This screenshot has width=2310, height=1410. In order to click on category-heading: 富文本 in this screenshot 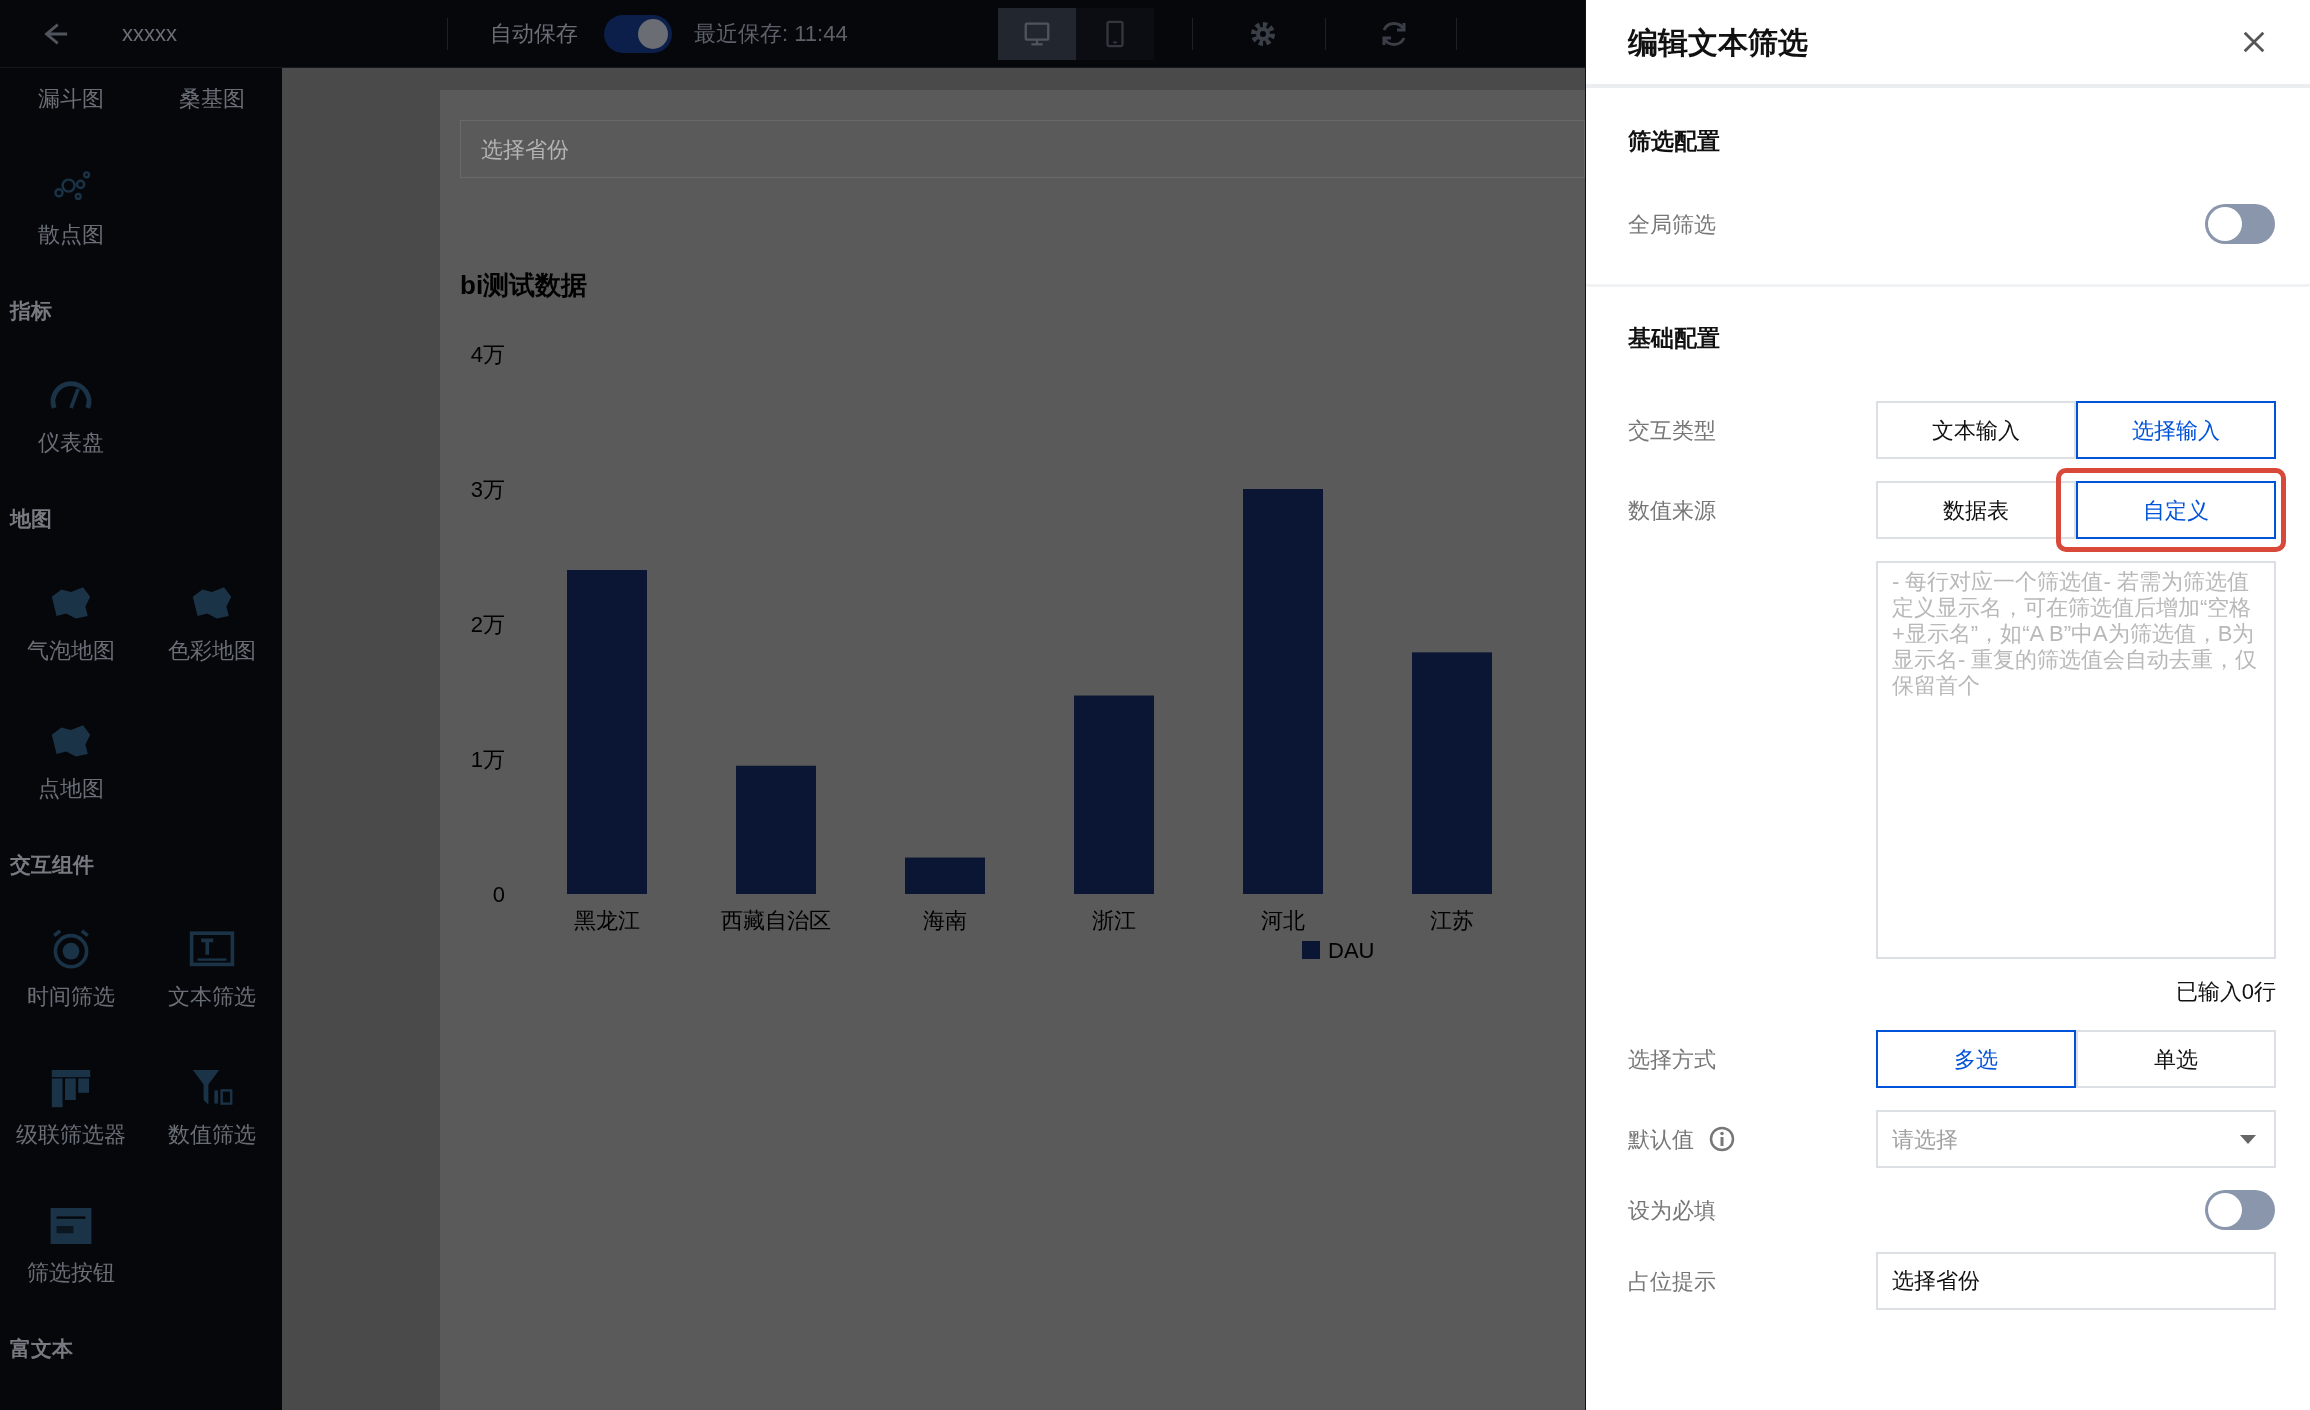, I will do `click(41, 1349)`.